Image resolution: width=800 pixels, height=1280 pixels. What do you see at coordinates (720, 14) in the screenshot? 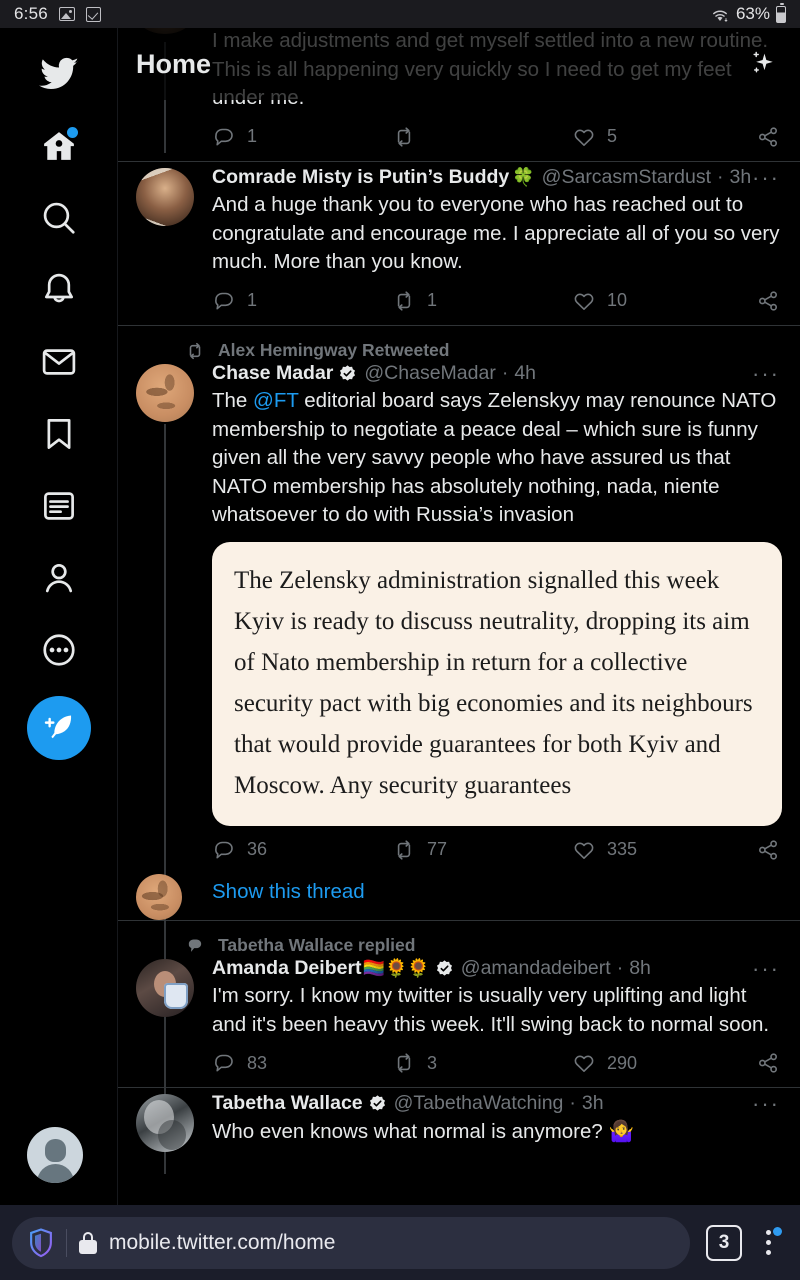
I see `wifi-icon` at bounding box center [720, 14].